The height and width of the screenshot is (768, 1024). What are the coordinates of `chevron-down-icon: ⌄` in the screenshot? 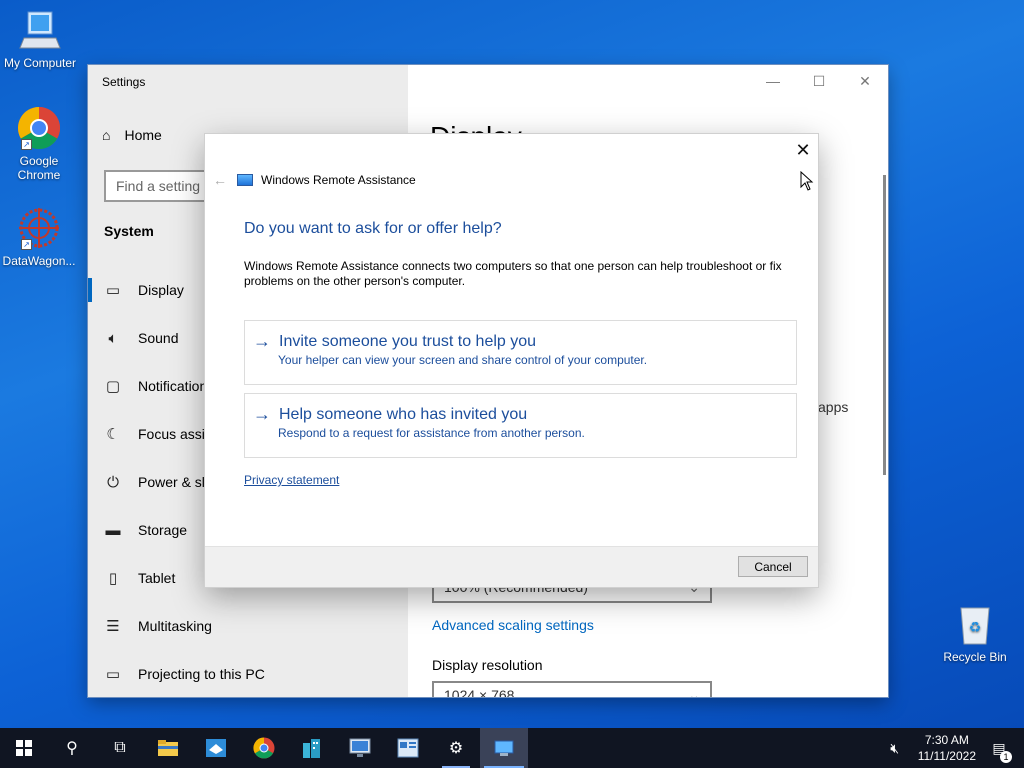 It's located at (694, 692).